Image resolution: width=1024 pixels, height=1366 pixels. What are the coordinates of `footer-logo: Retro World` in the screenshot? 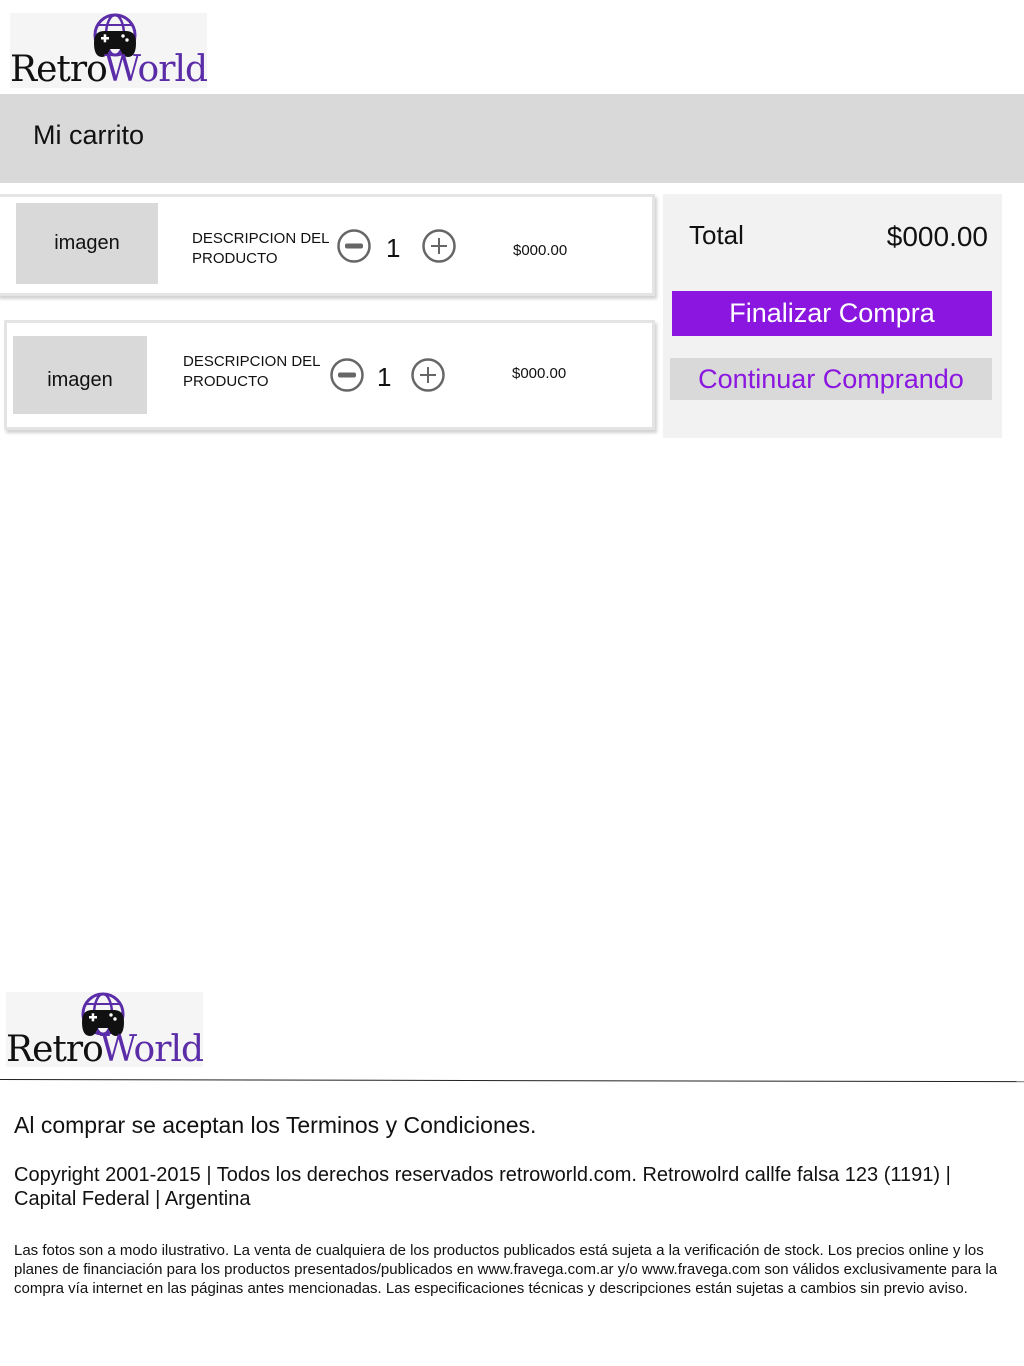 It's located at (105, 1031).